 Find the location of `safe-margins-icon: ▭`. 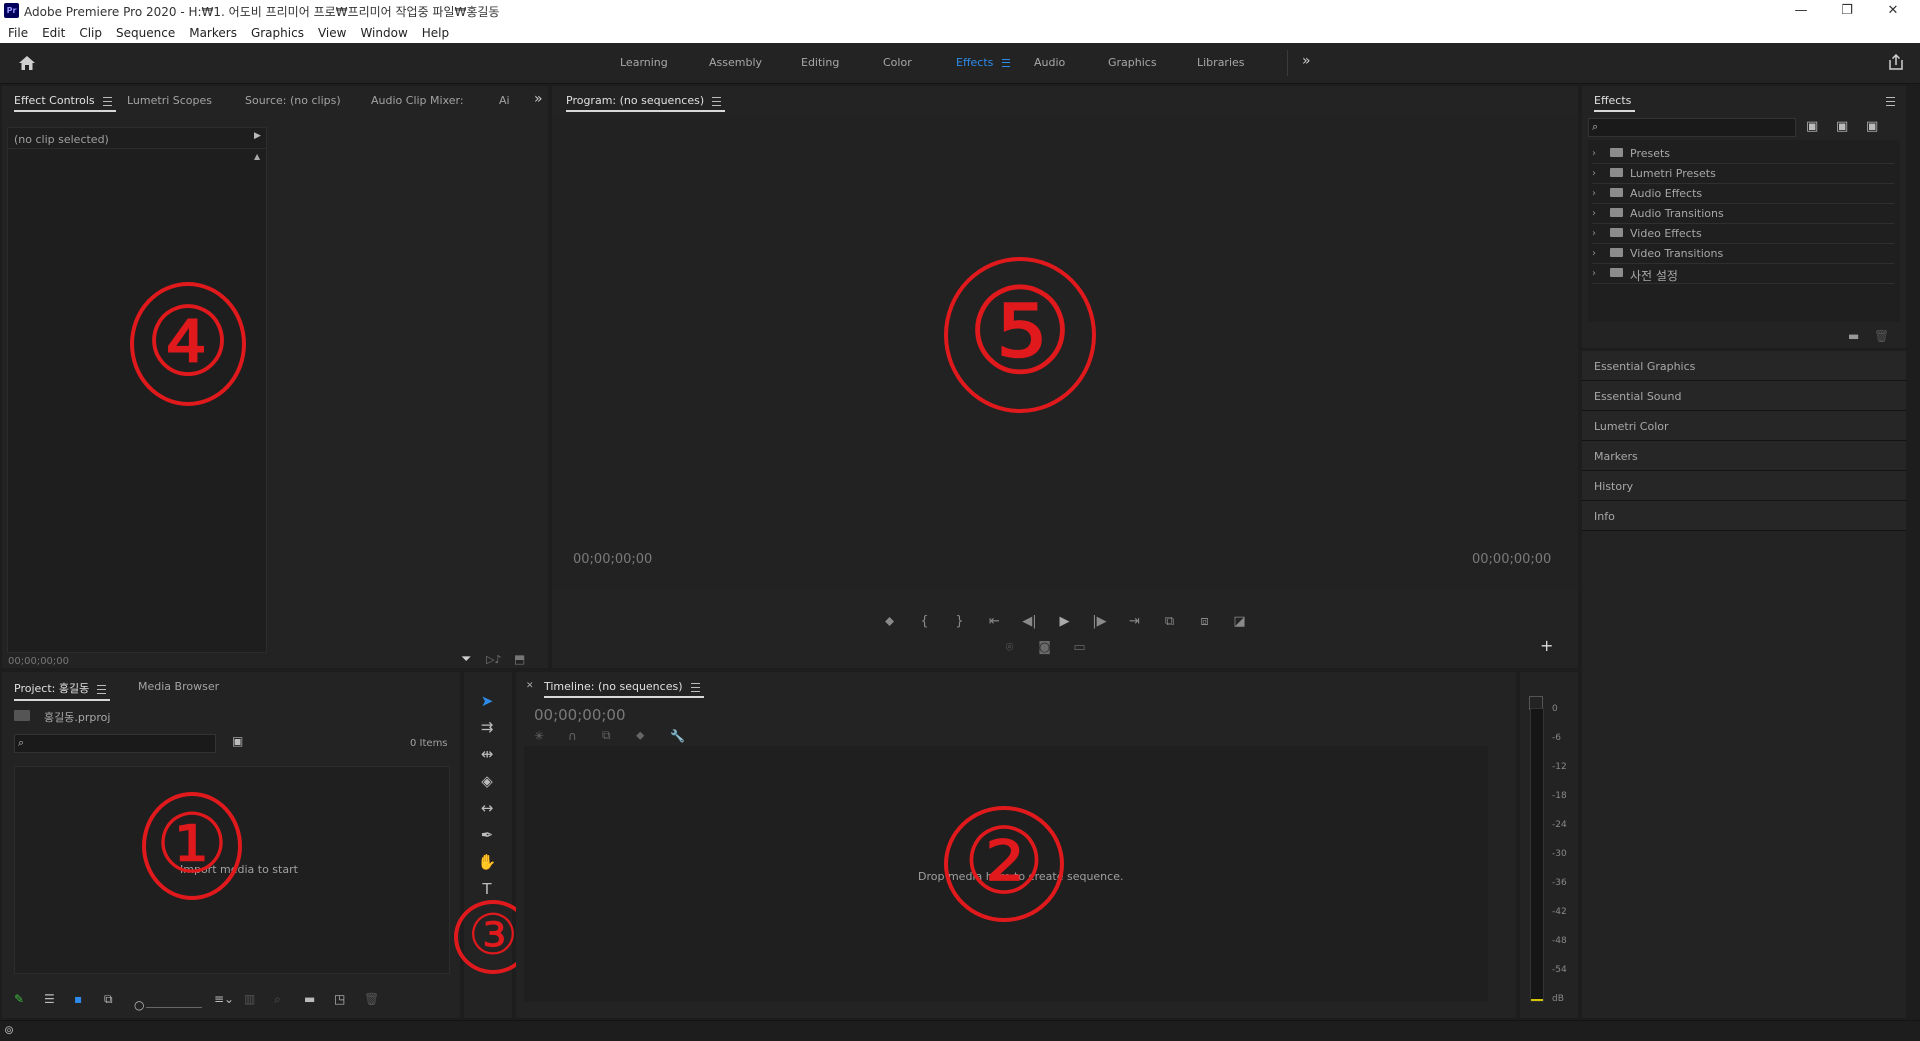

safe-margins-icon: ▭ is located at coordinates (1079, 647).